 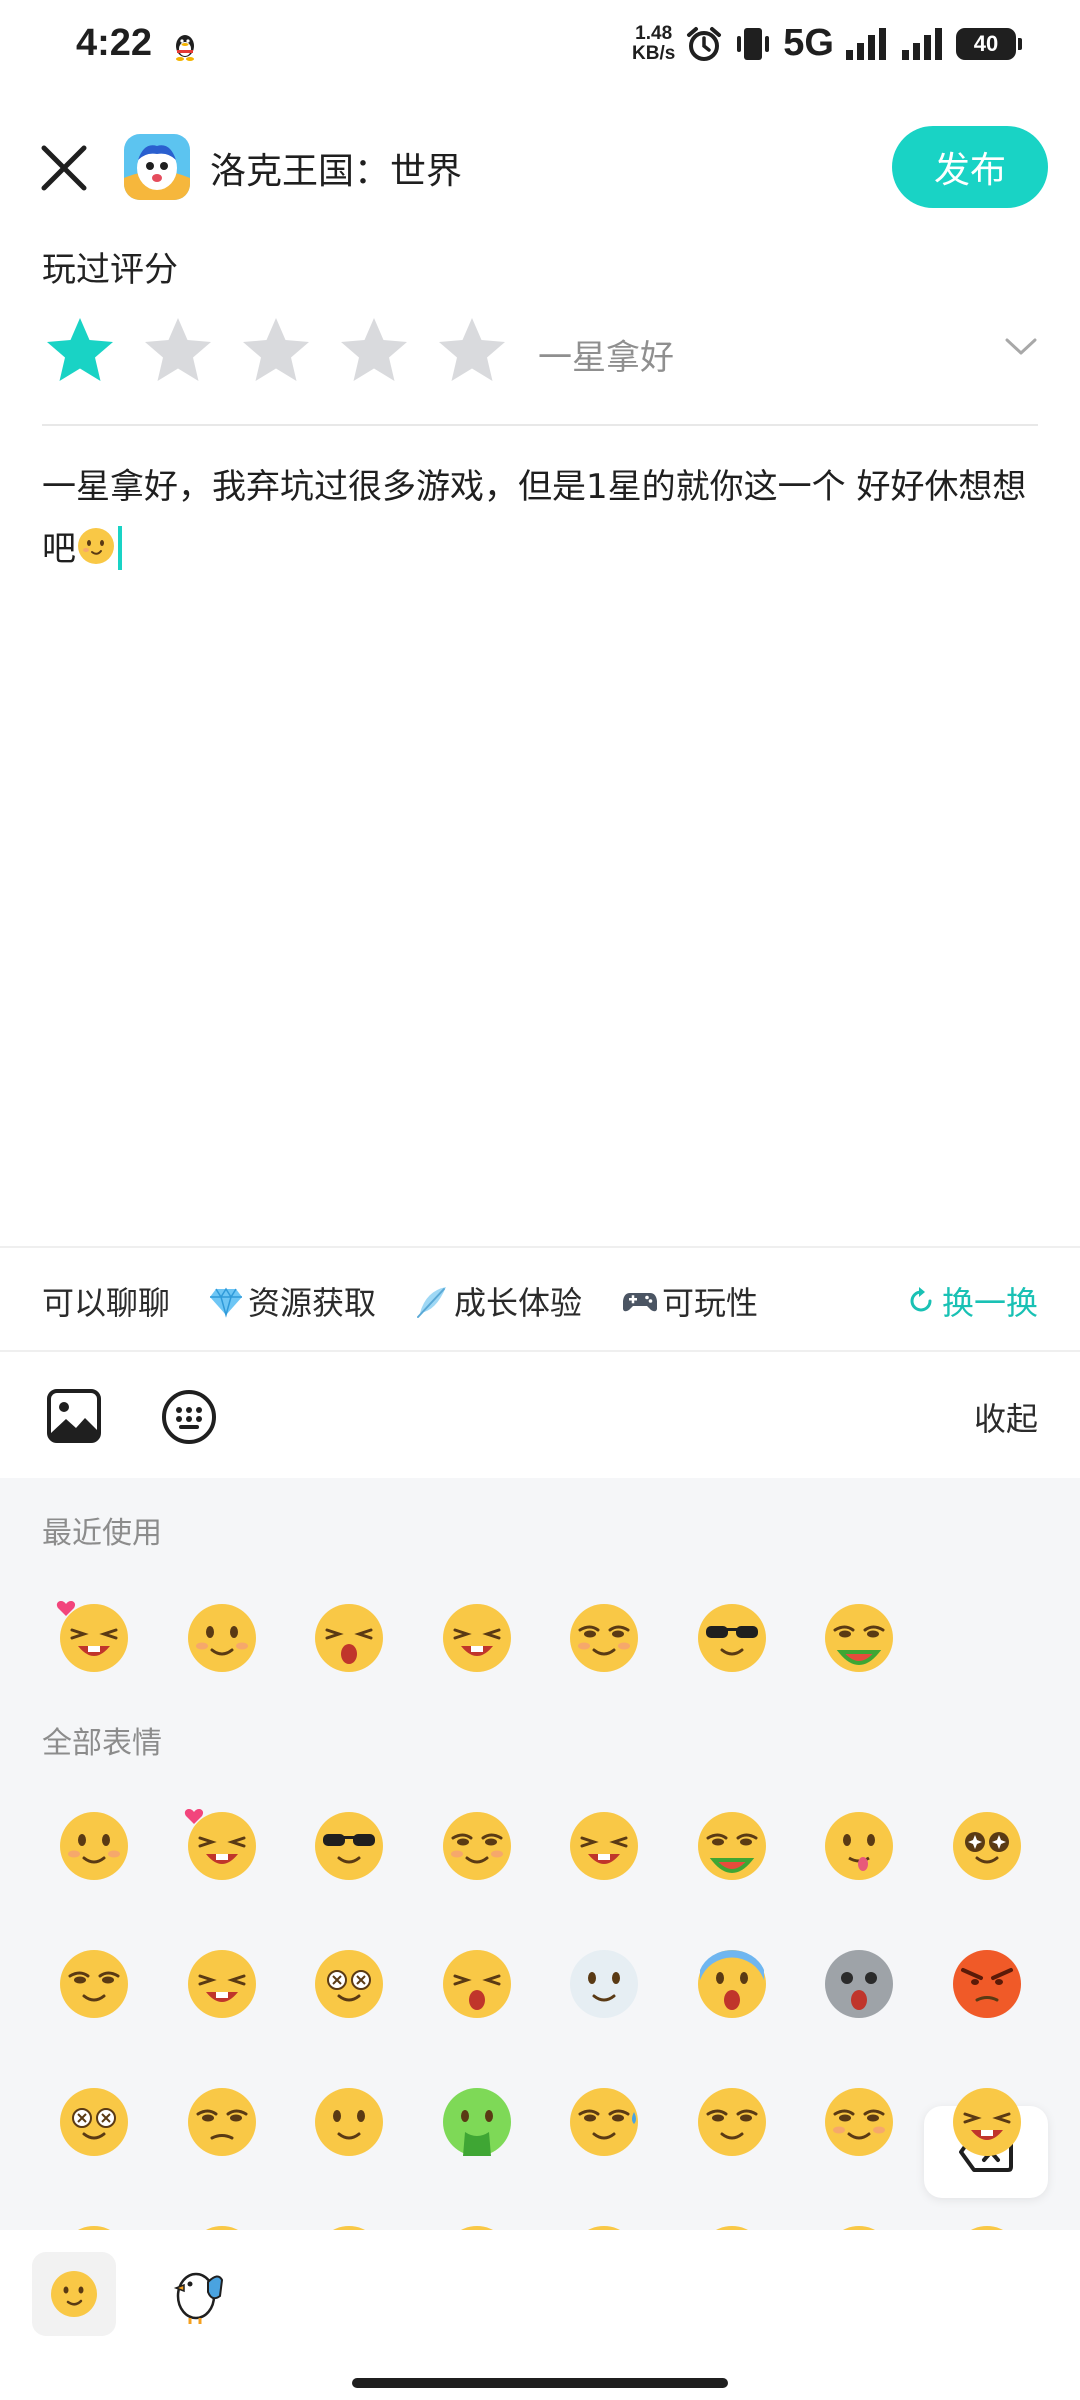 What do you see at coordinates (534, 518) in the screenshot?
I see `review-text: 一星拿好，我弃坑过很多游戏，但是1星的就你这一个 好好休想想吧` at bounding box center [534, 518].